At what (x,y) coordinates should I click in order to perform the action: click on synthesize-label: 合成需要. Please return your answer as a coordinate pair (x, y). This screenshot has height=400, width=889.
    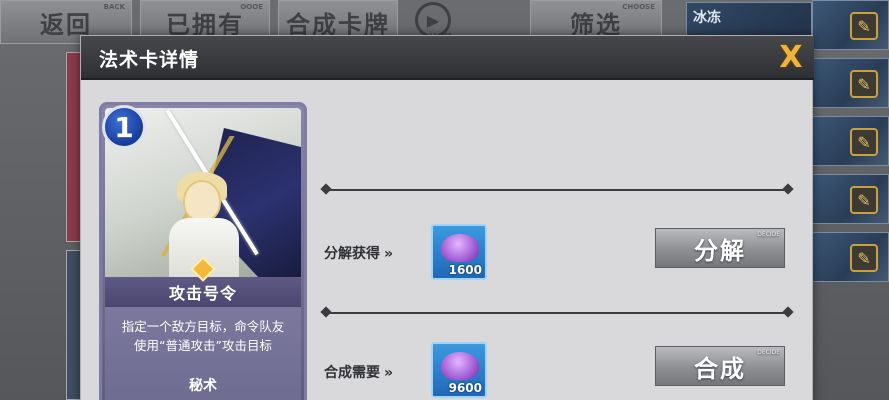
    Looking at the image, I should click on (352, 373).